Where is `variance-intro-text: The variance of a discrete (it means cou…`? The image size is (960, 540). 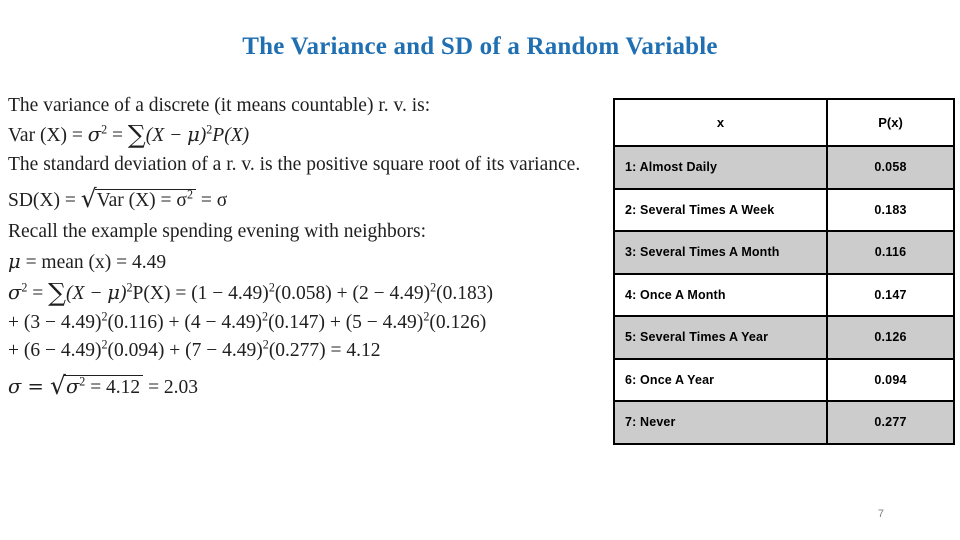 variance-intro-text: The variance of a discrete (it means cou… is located at coordinates (219, 105).